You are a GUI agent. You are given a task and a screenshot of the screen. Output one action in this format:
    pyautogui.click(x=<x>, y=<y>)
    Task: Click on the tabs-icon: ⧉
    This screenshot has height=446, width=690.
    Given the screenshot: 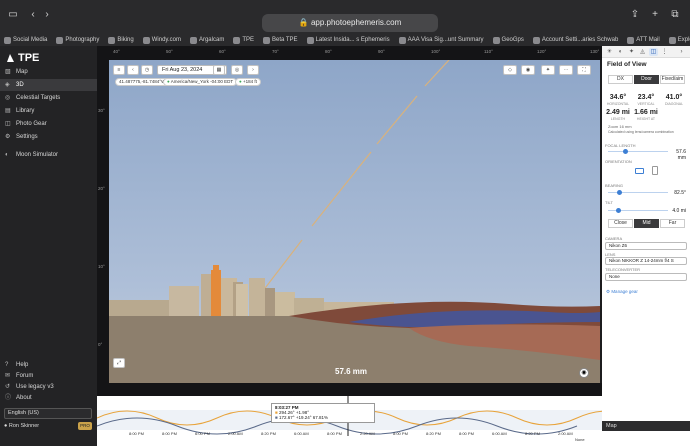 What is the action you would take?
    pyautogui.click(x=675, y=15)
    